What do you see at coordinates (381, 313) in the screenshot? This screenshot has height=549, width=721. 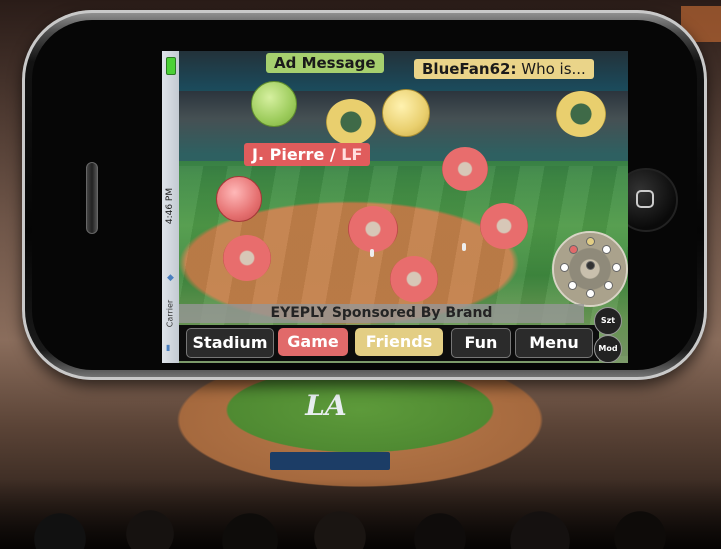 I see `sponsor-banner: EYEPLY Sponsored By Brand` at bounding box center [381, 313].